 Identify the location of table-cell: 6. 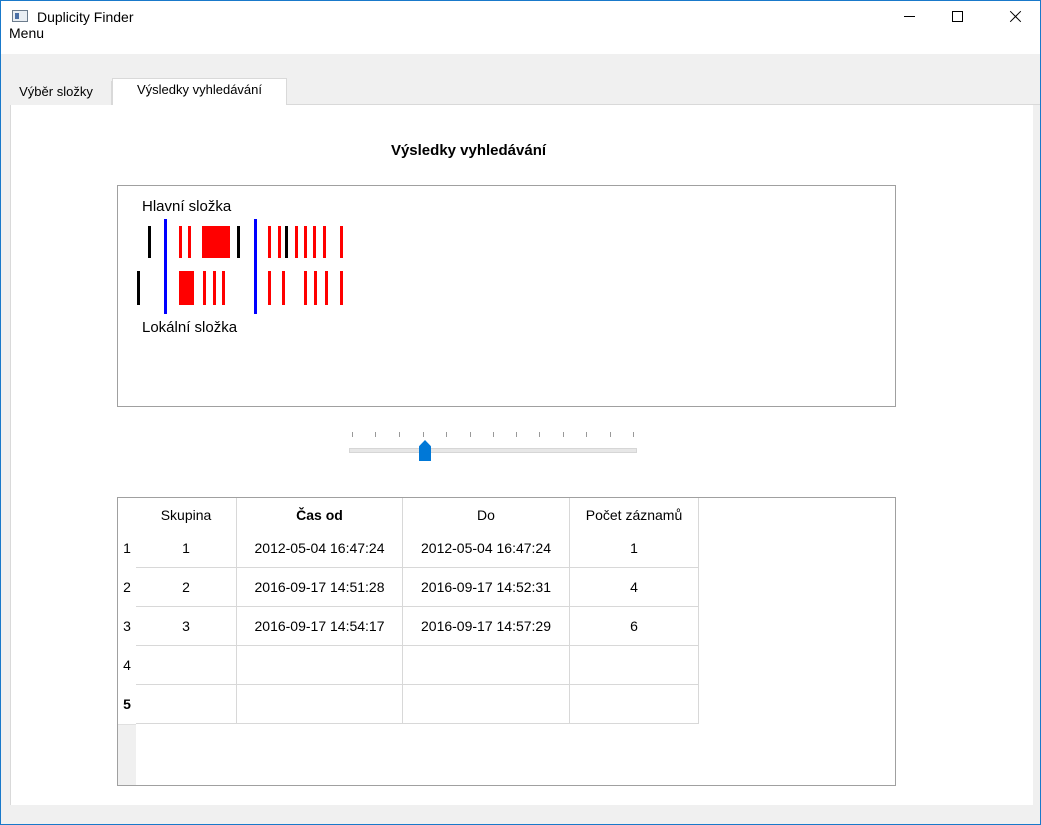
(634, 626).